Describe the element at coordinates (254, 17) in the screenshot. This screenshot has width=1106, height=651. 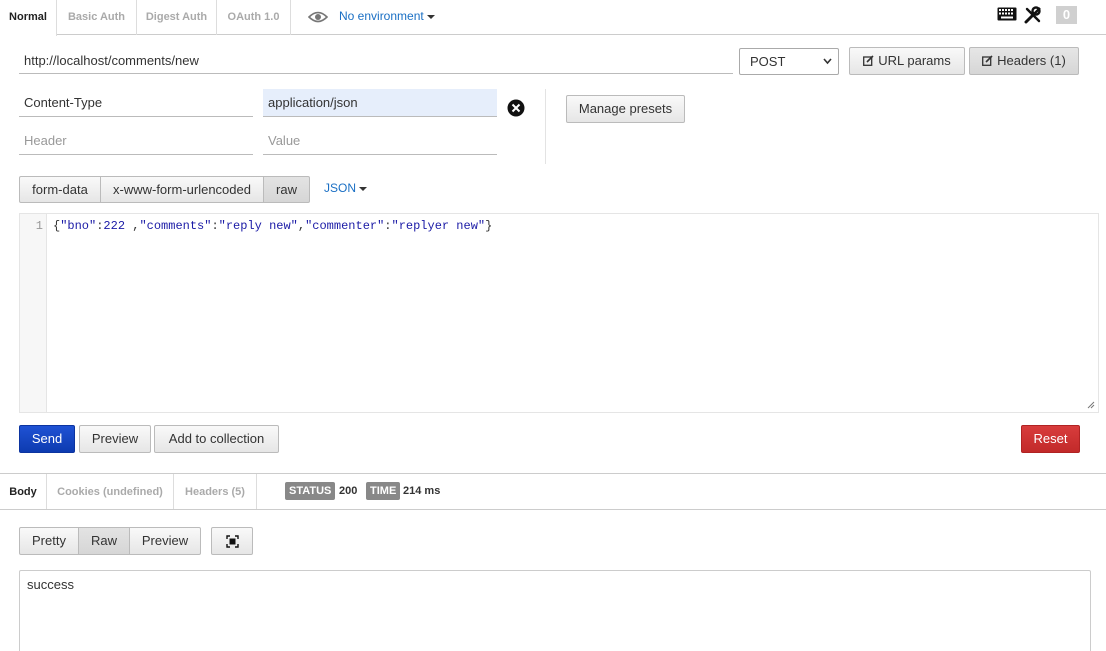
I see `tab-oauth: OAuth 1.0` at that location.